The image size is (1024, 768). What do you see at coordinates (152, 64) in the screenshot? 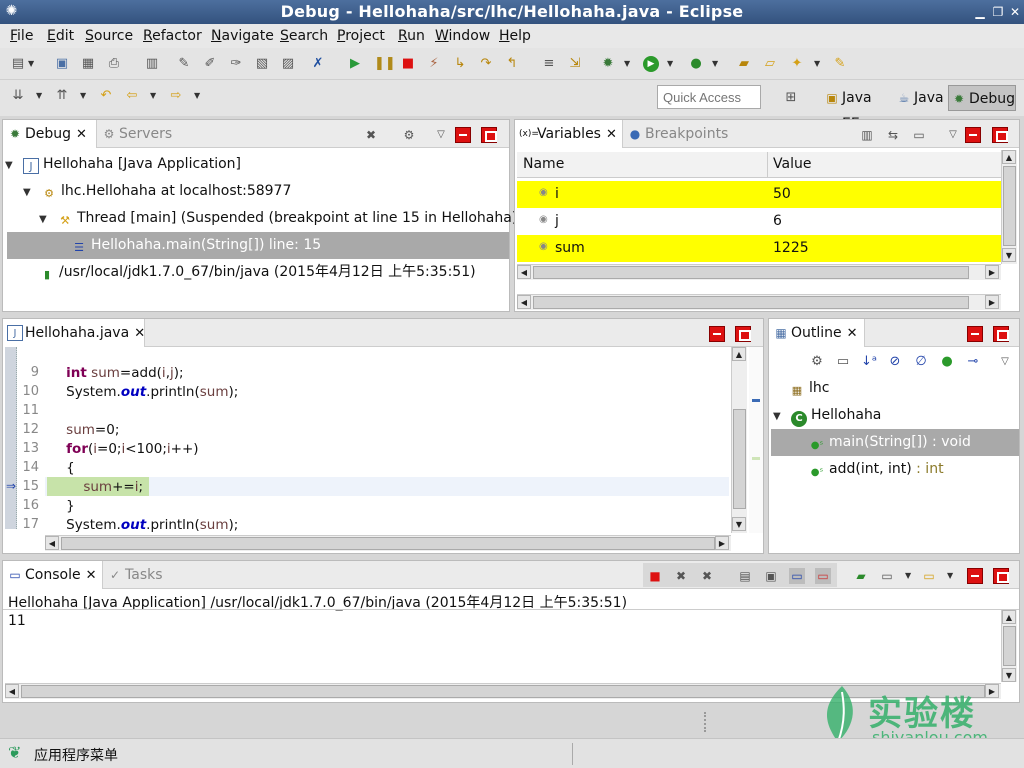
I see `open-type-icon: ▥` at bounding box center [152, 64].